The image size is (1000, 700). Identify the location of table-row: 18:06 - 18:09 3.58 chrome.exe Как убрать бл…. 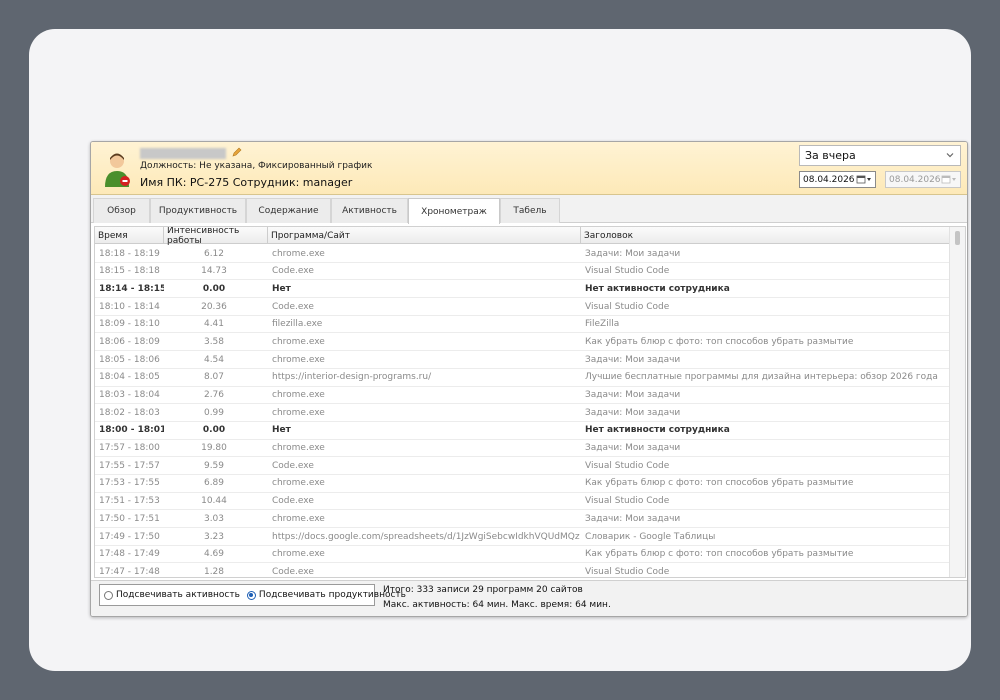
(522, 342).